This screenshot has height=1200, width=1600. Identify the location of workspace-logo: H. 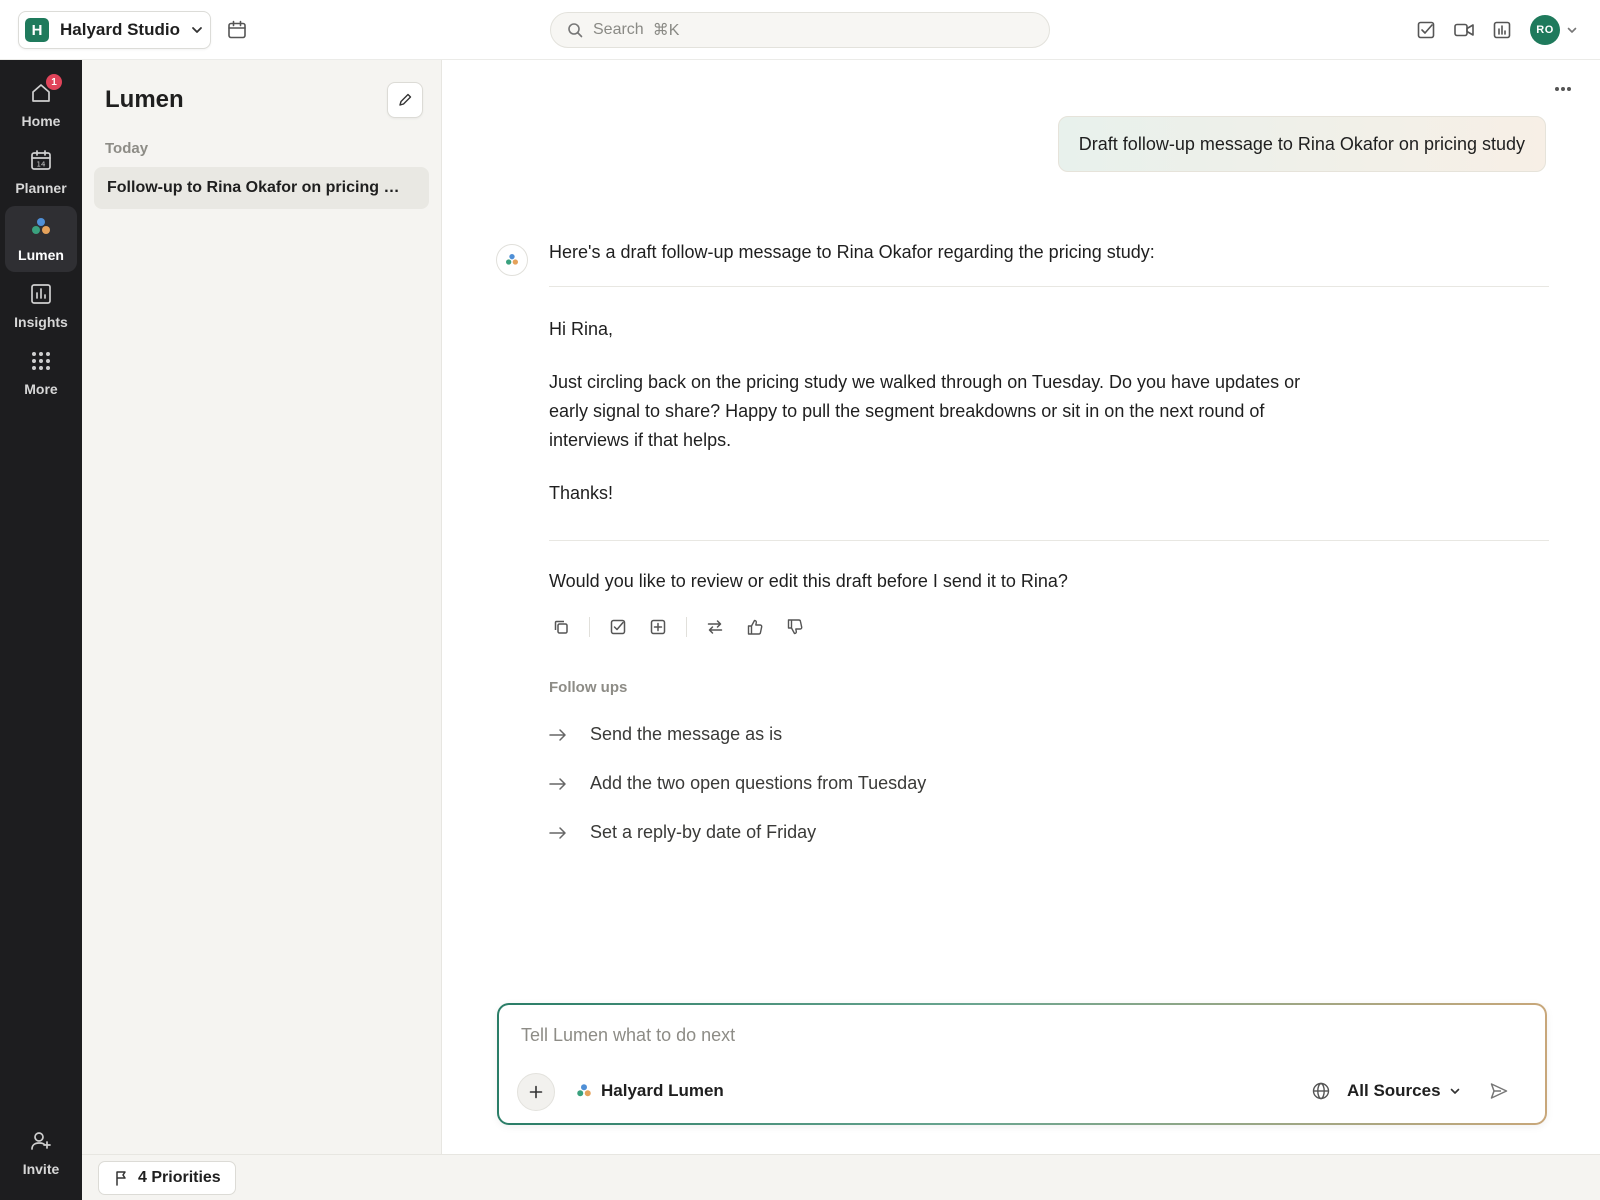
(37, 30).